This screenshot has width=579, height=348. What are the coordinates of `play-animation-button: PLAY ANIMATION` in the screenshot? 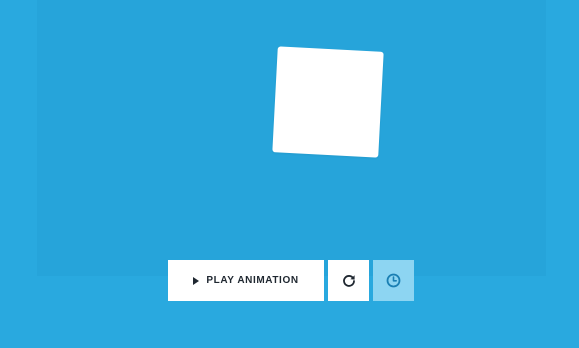 It's located at (246, 280).